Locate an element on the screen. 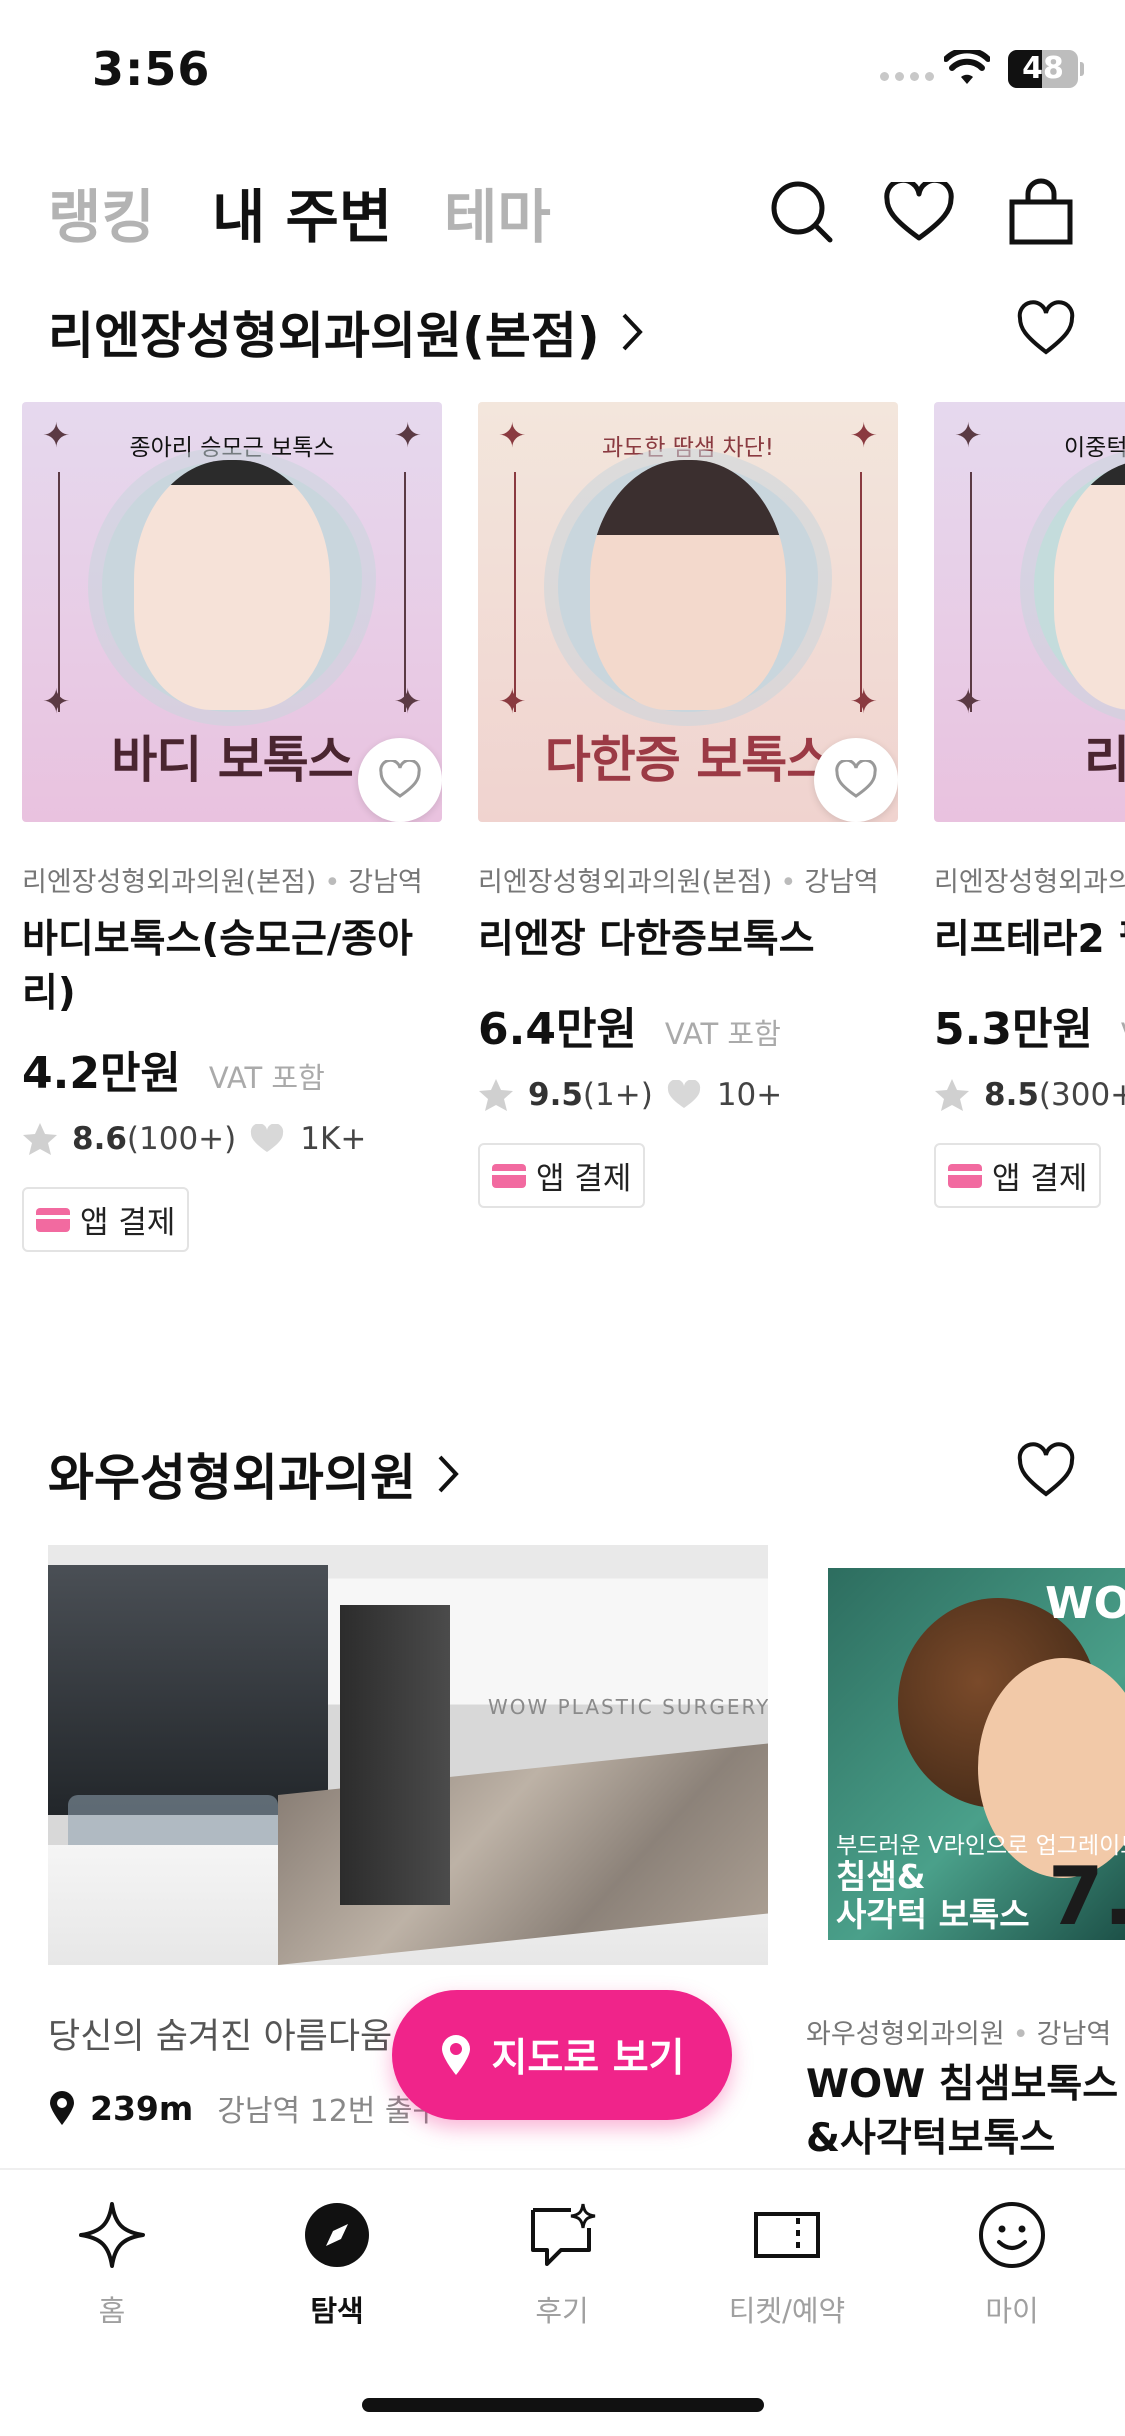  price: 5.3만원 is located at coordinates (1013, 1029).